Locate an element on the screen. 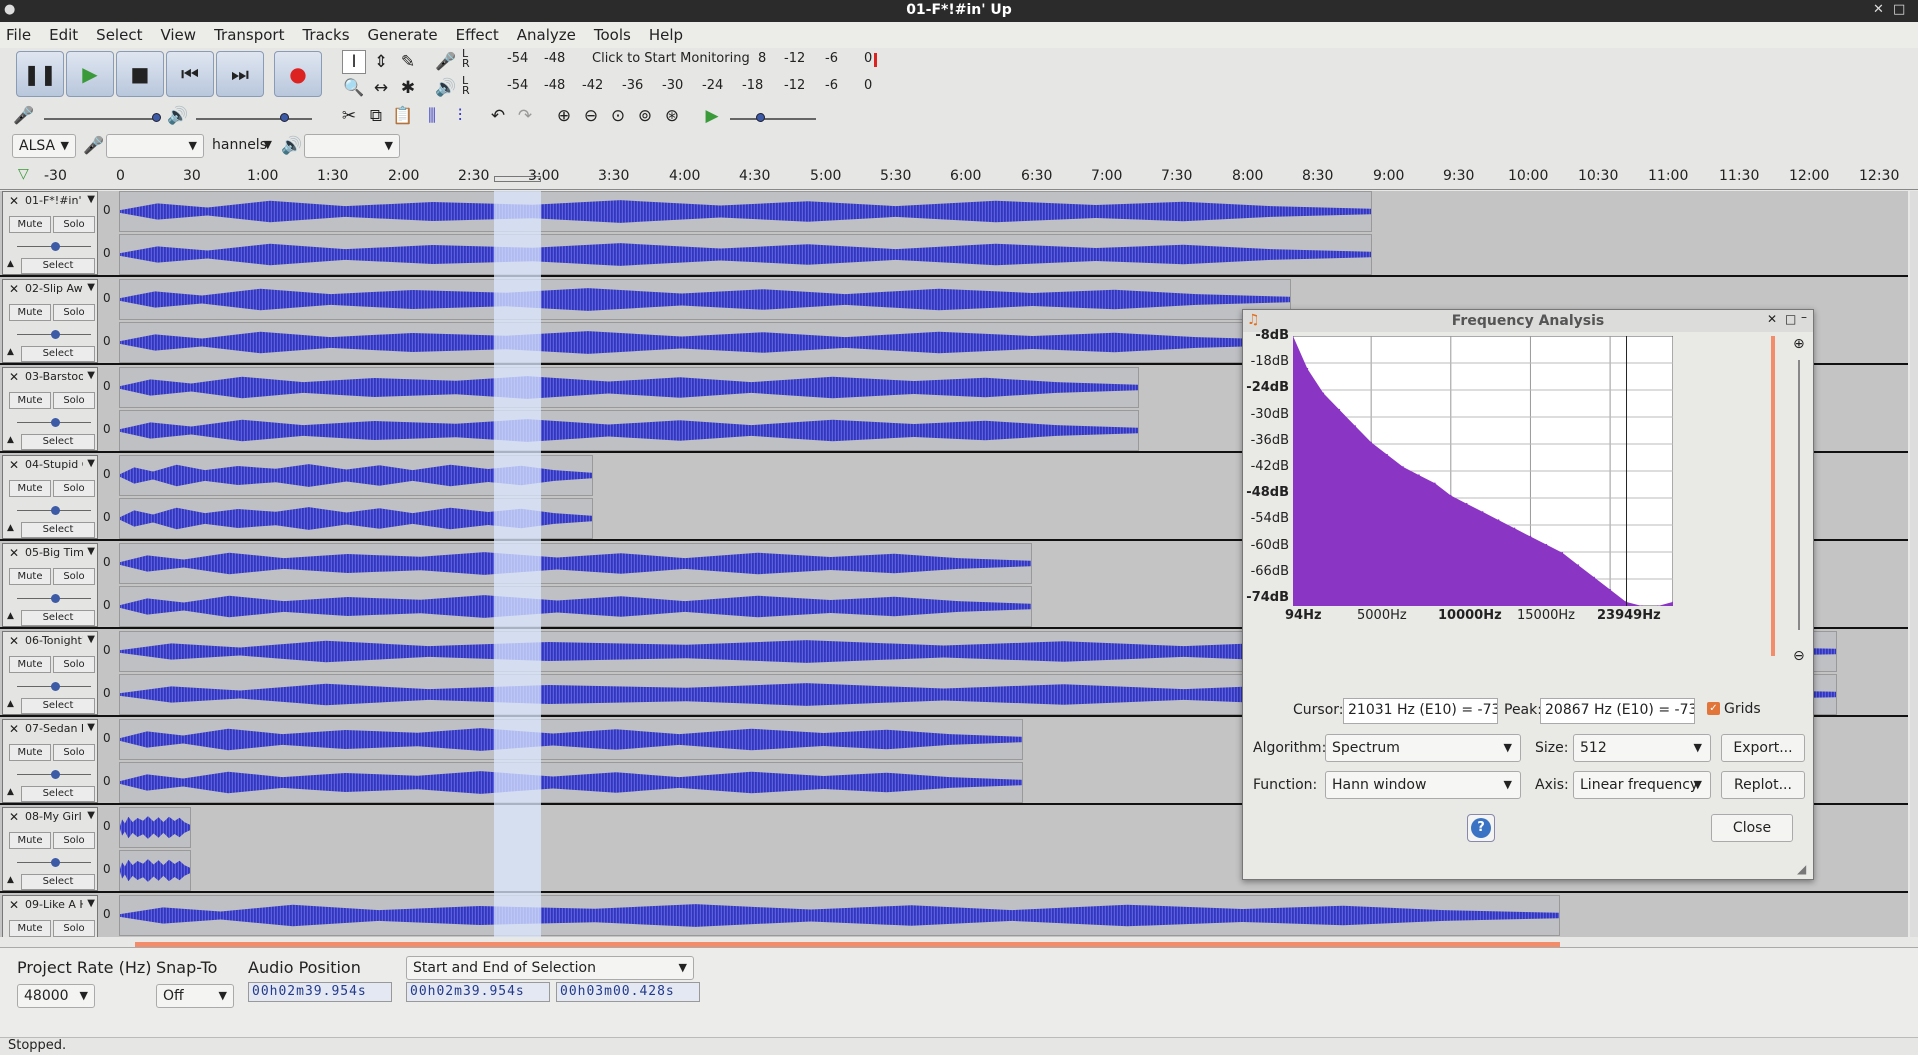 The height and width of the screenshot is (1055, 1918). draw-tool: ✎ is located at coordinates (408, 62).